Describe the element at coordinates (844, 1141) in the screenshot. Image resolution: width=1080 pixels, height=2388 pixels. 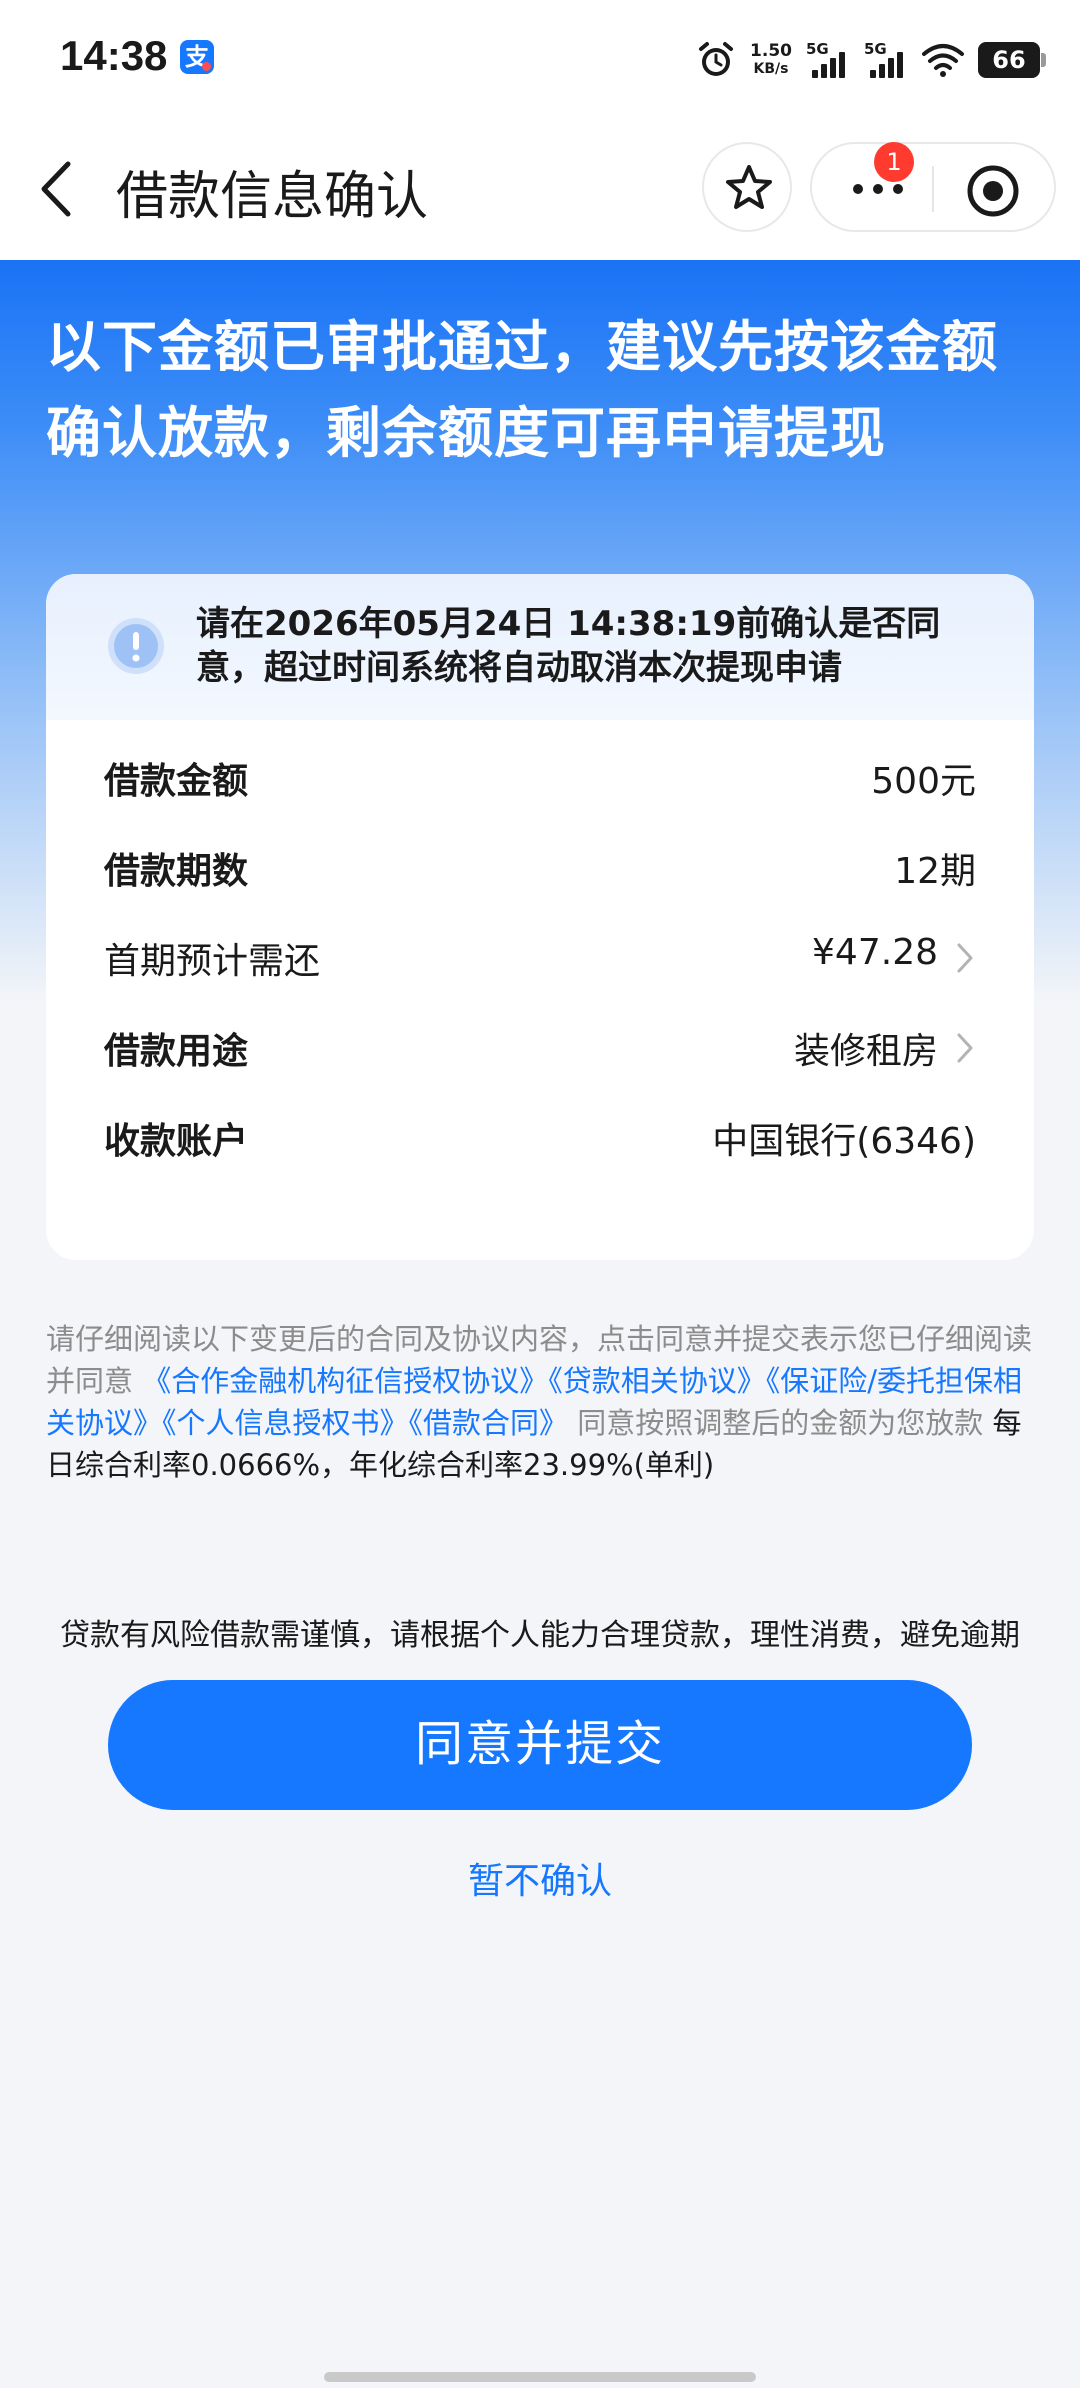
I see `row-value: 中国银行(6346)` at that location.